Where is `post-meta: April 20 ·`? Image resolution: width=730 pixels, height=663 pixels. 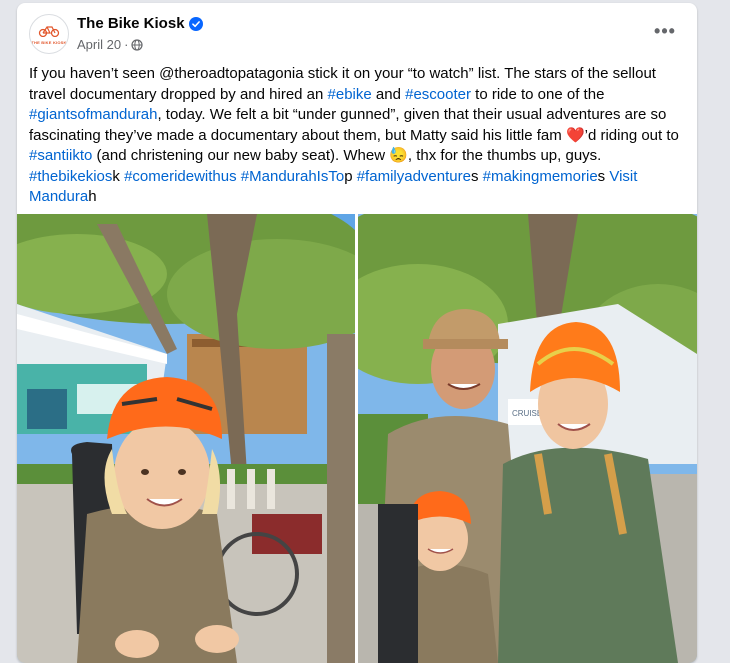
post-meta: April 20 · is located at coordinates (110, 45).